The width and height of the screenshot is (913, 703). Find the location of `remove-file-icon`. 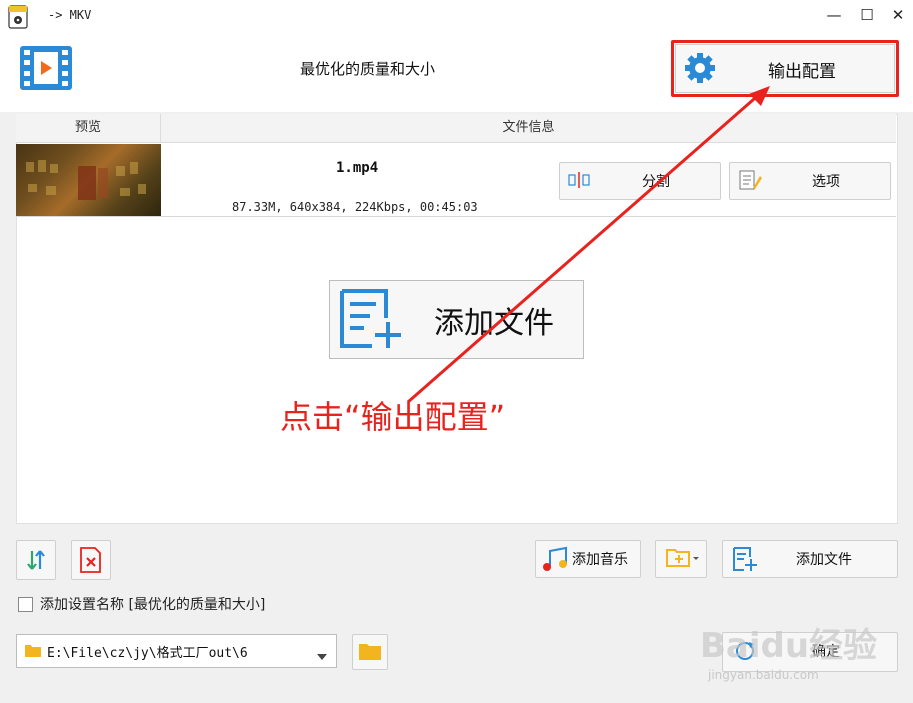

remove-file-icon is located at coordinates (91, 560).